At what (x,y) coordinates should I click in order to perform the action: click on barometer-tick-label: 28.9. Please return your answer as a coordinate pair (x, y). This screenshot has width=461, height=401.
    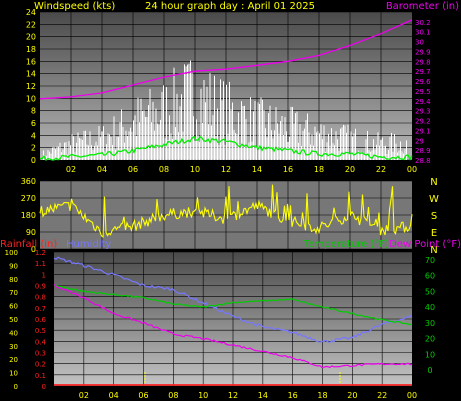
    Looking at the image, I should click on (423, 151).